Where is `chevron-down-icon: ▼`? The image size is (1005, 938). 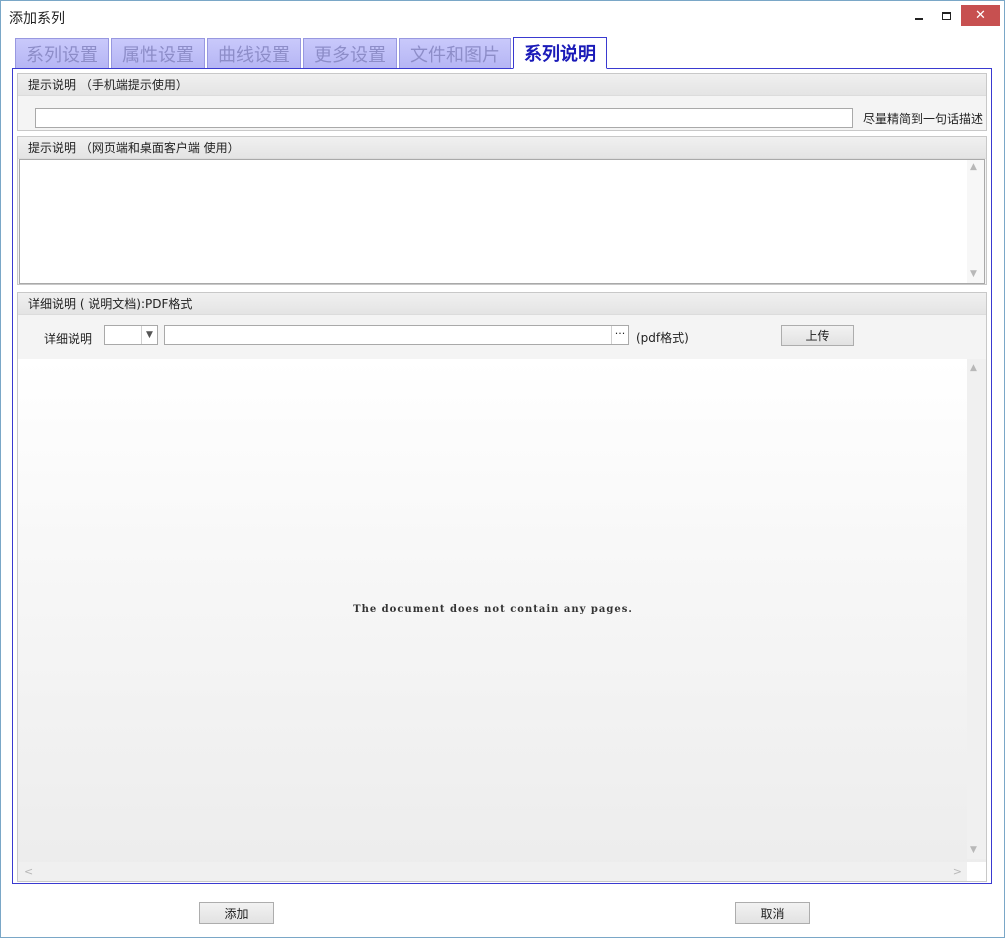
chevron-down-icon: ▼ is located at coordinates (149, 335).